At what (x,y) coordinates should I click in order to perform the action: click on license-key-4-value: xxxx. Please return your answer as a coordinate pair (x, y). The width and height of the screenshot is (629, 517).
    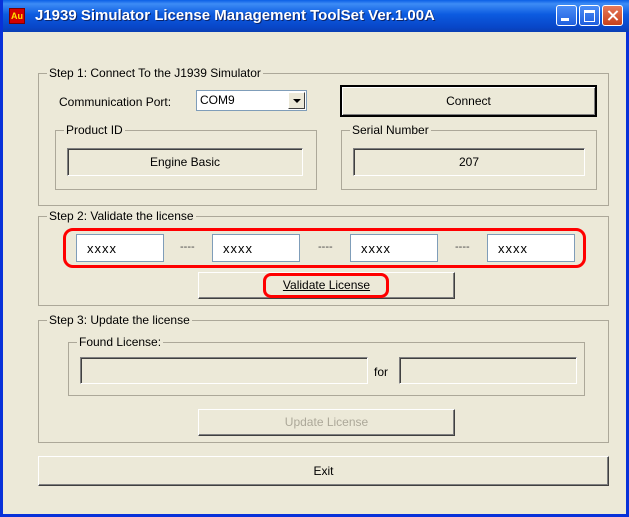
    Looking at the image, I should click on (513, 248).